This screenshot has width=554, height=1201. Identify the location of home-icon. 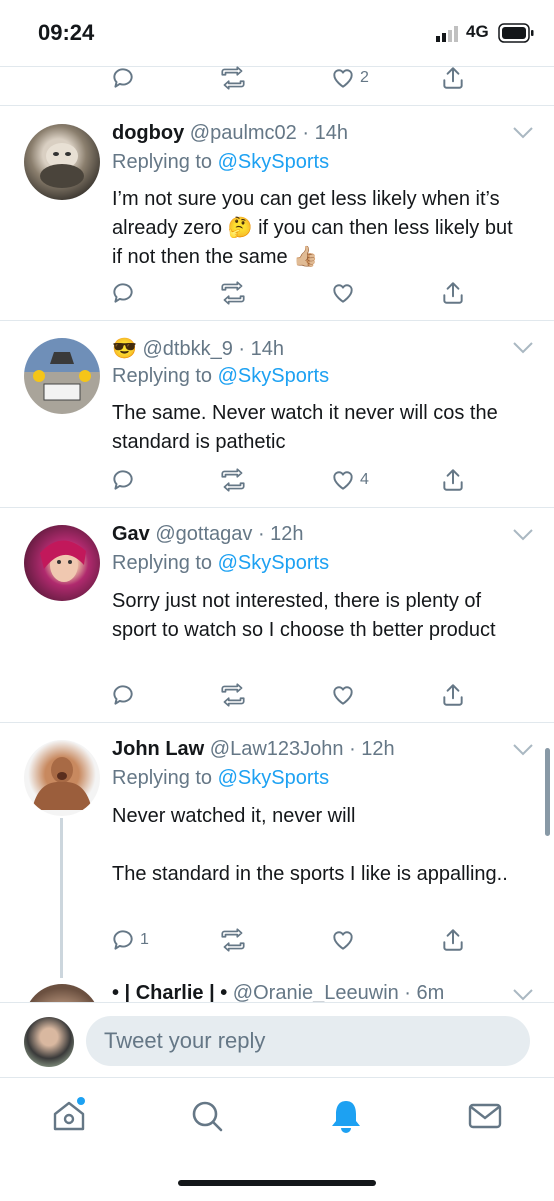
(69, 1114).